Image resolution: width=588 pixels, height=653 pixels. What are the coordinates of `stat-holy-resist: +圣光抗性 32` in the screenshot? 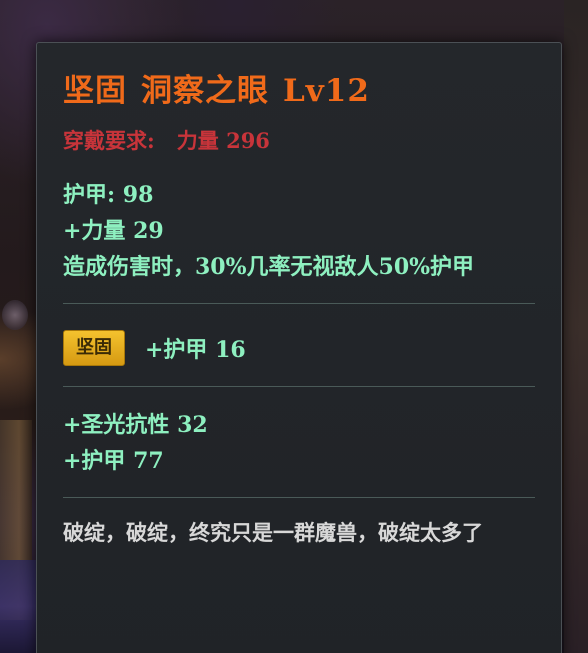 It's located at (135, 425).